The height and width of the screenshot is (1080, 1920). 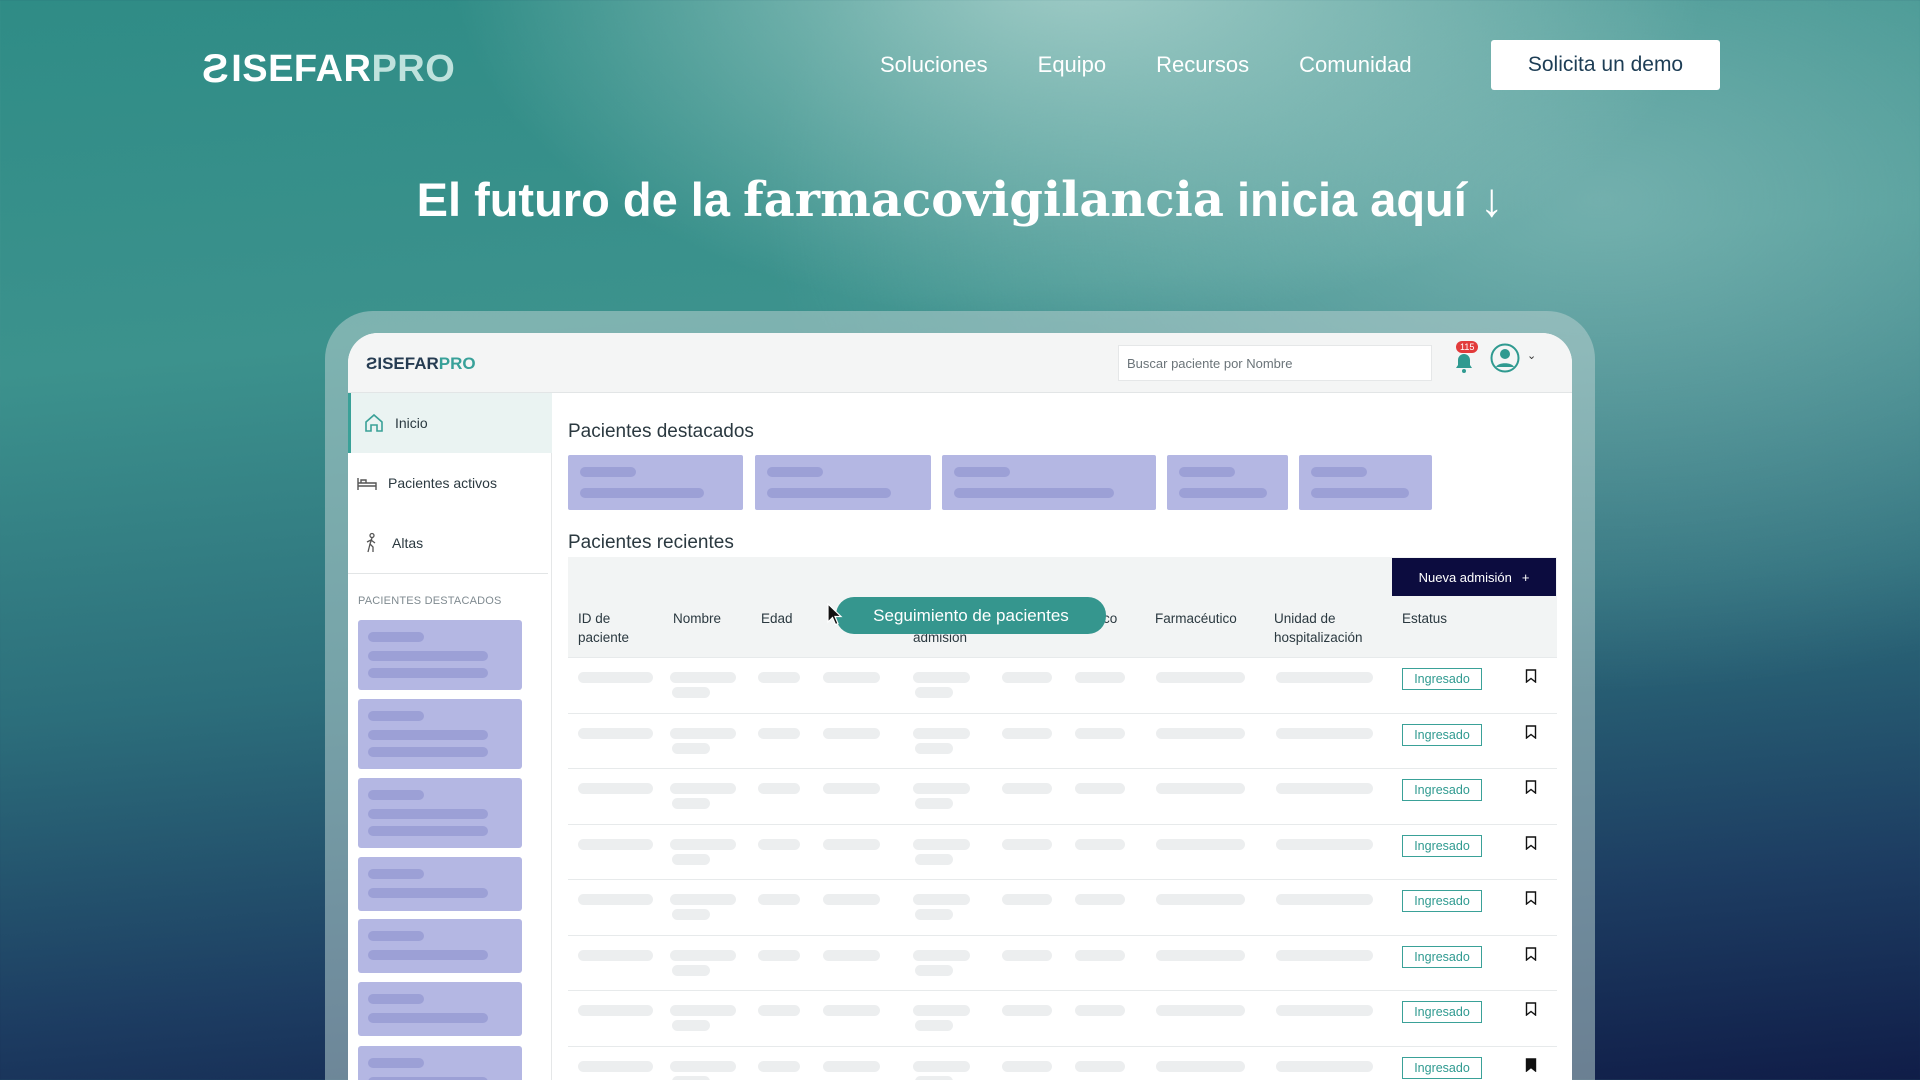 What do you see at coordinates (372, 363) in the screenshot?
I see `app-logo-mark: Ƨ` at bounding box center [372, 363].